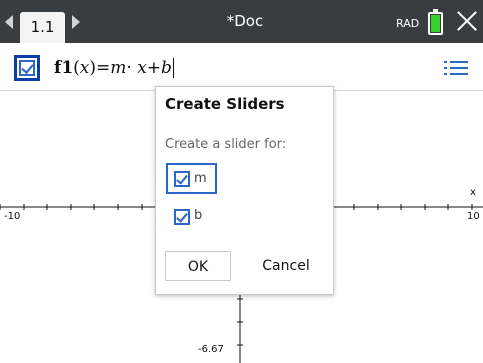 The image size is (483, 363). I want to click on function-arg: x, so click(84, 68).